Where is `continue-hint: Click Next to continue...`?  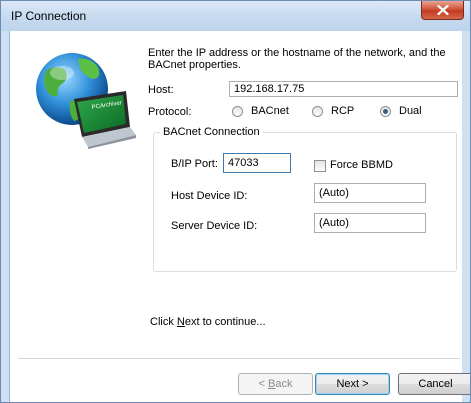
continue-hint: Click Next to continue... is located at coordinates (208, 322).